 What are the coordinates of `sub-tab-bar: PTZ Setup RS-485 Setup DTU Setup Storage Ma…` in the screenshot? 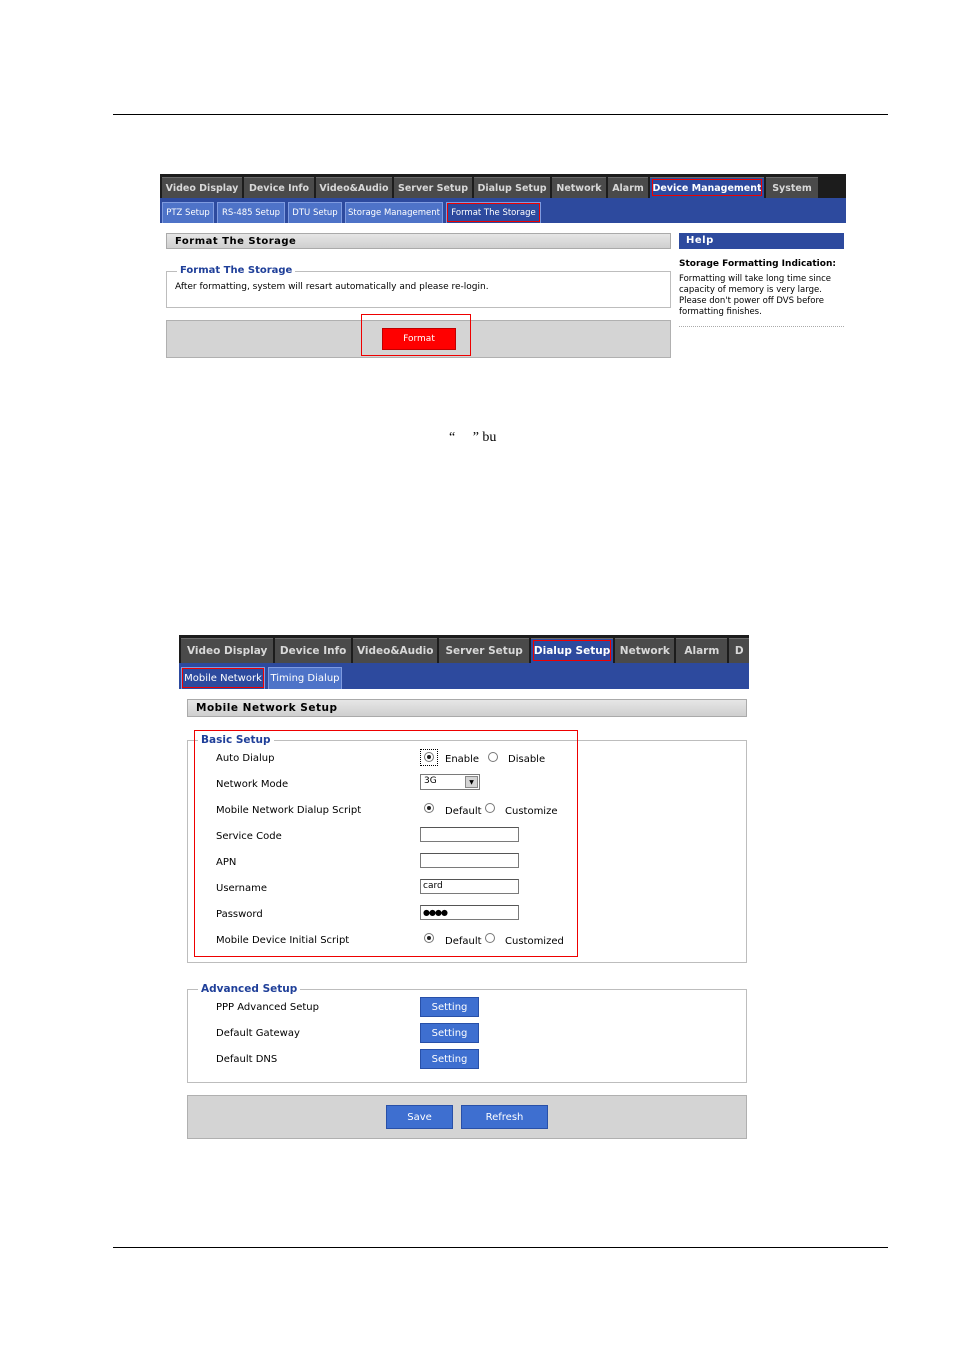 It's located at (503, 210).